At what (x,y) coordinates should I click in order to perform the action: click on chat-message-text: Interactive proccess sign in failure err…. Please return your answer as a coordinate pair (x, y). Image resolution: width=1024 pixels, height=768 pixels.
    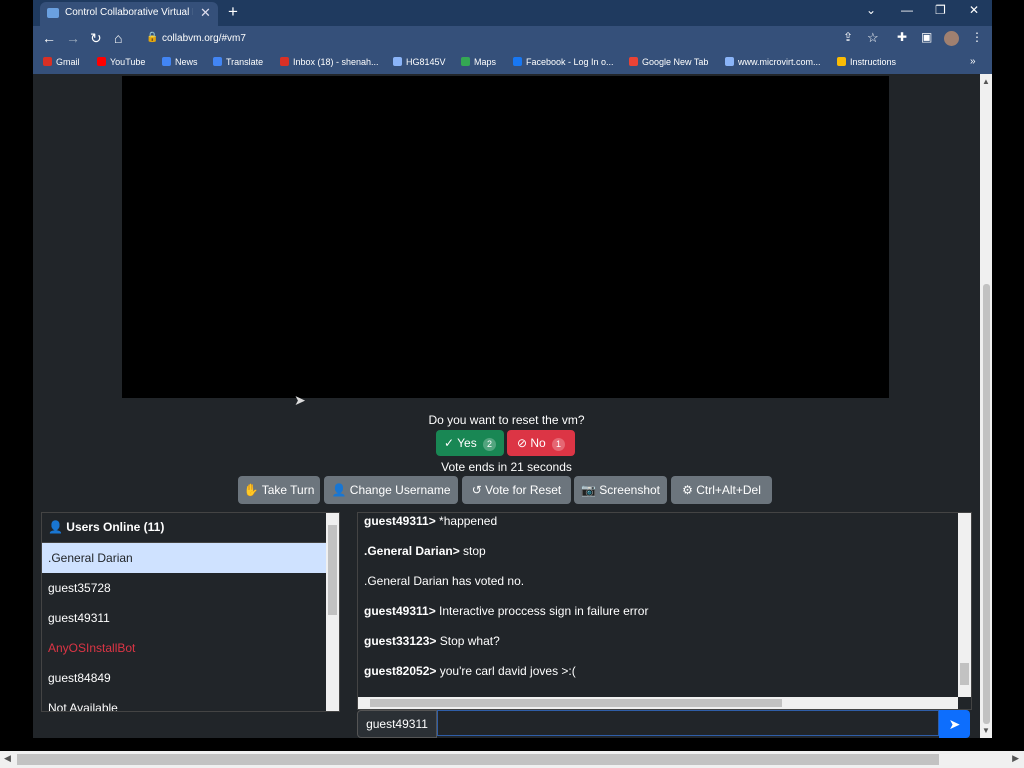
    Looking at the image, I should click on (542, 611).